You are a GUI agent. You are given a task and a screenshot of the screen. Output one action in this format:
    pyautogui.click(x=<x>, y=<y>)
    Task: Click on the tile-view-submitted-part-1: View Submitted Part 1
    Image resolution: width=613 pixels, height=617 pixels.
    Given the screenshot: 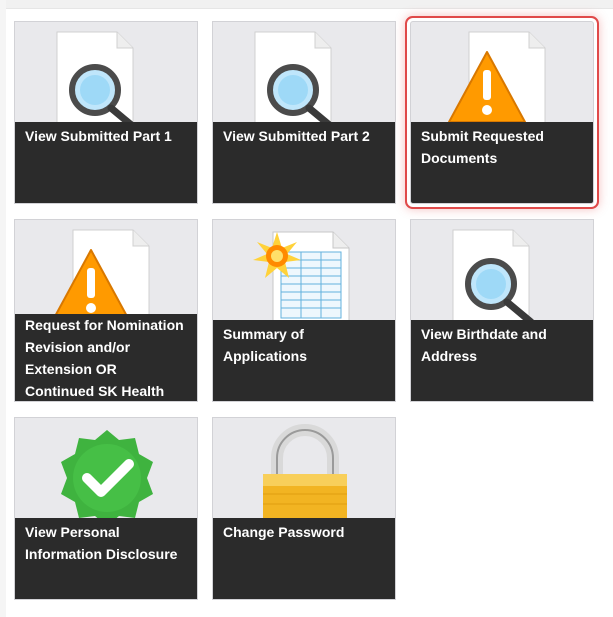 What is the action you would take?
    pyautogui.click(x=106, y=112)
    